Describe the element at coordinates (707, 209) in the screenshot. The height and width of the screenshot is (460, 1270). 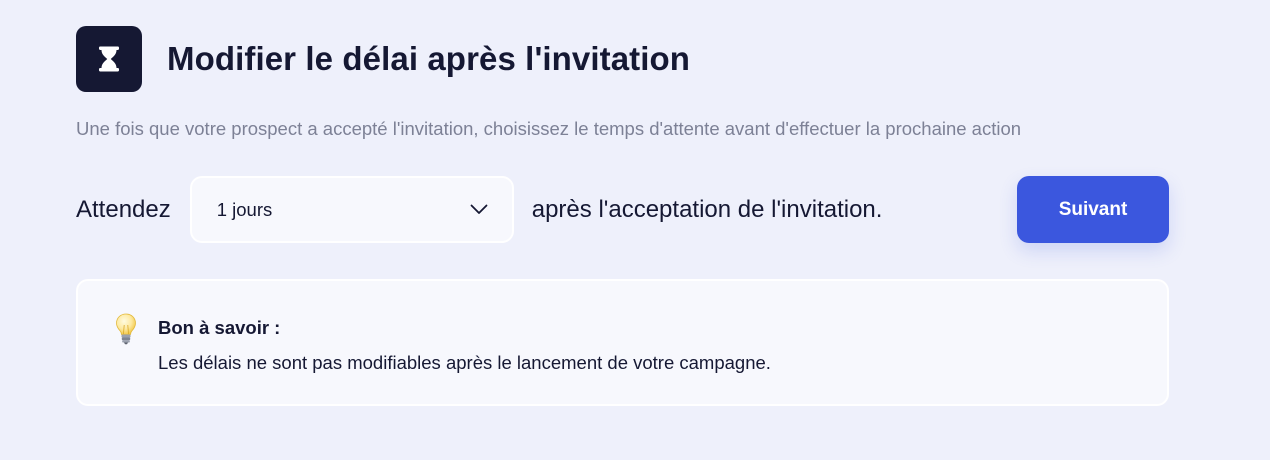
I see `after-invitation-label: après l'acceptation de l'invitation.` at that location.